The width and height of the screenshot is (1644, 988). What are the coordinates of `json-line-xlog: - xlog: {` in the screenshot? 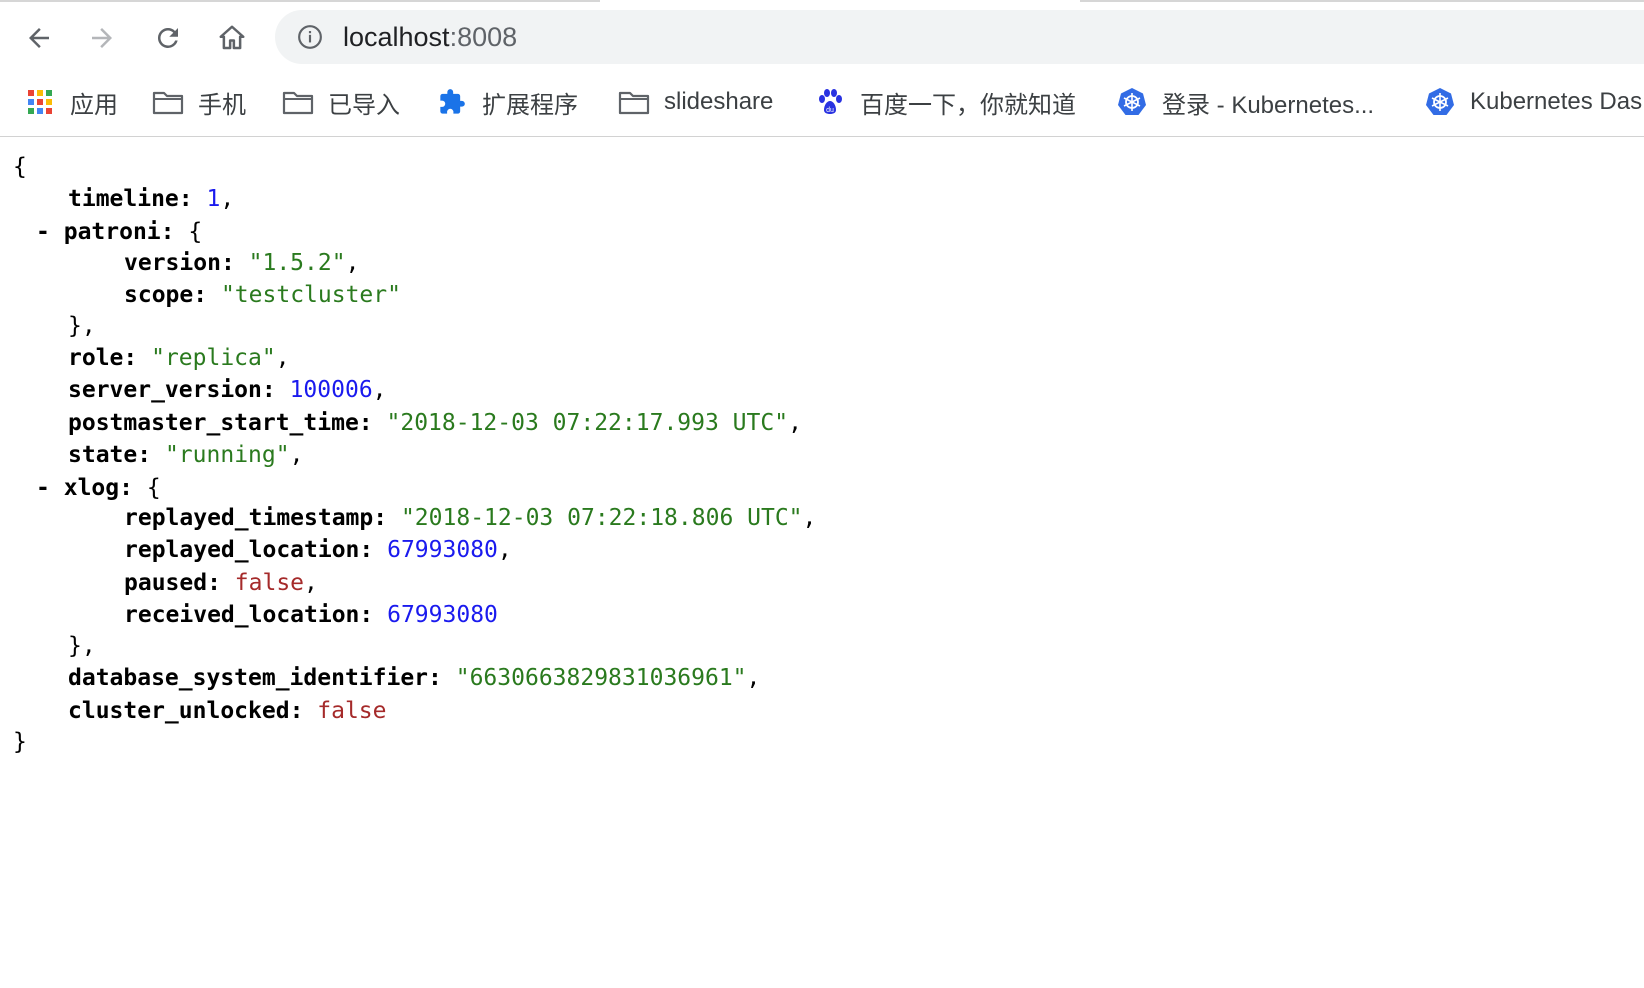 It's located at (98, 488).